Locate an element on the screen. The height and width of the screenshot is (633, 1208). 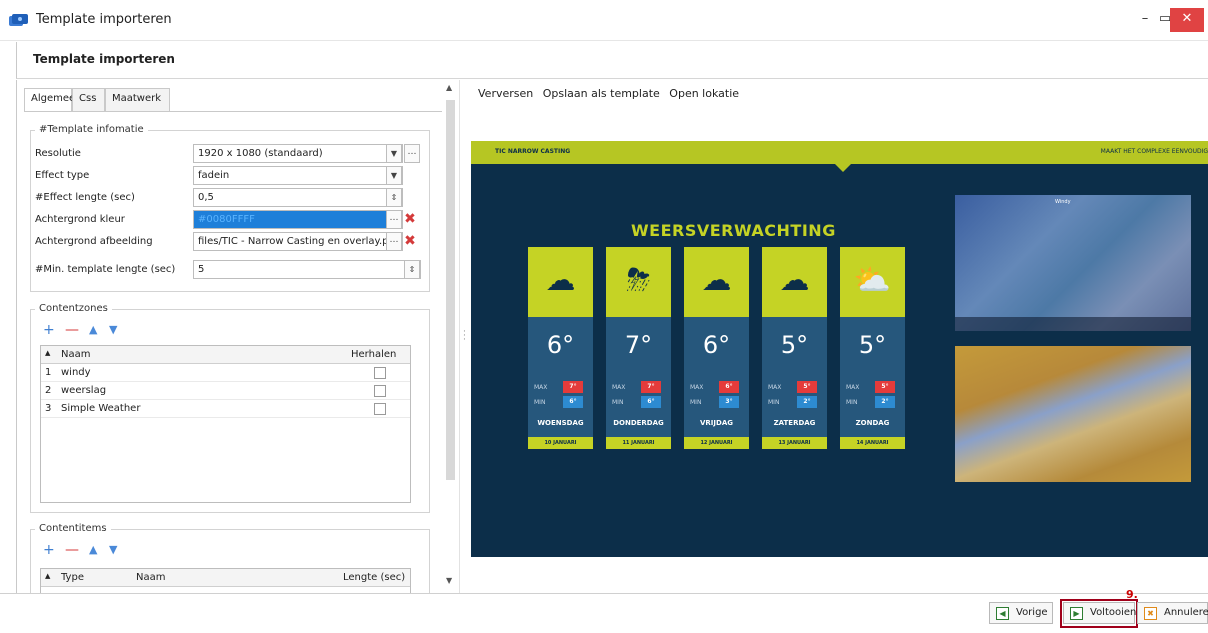
grip-icon: · · · is located at coordinates (464, 336).